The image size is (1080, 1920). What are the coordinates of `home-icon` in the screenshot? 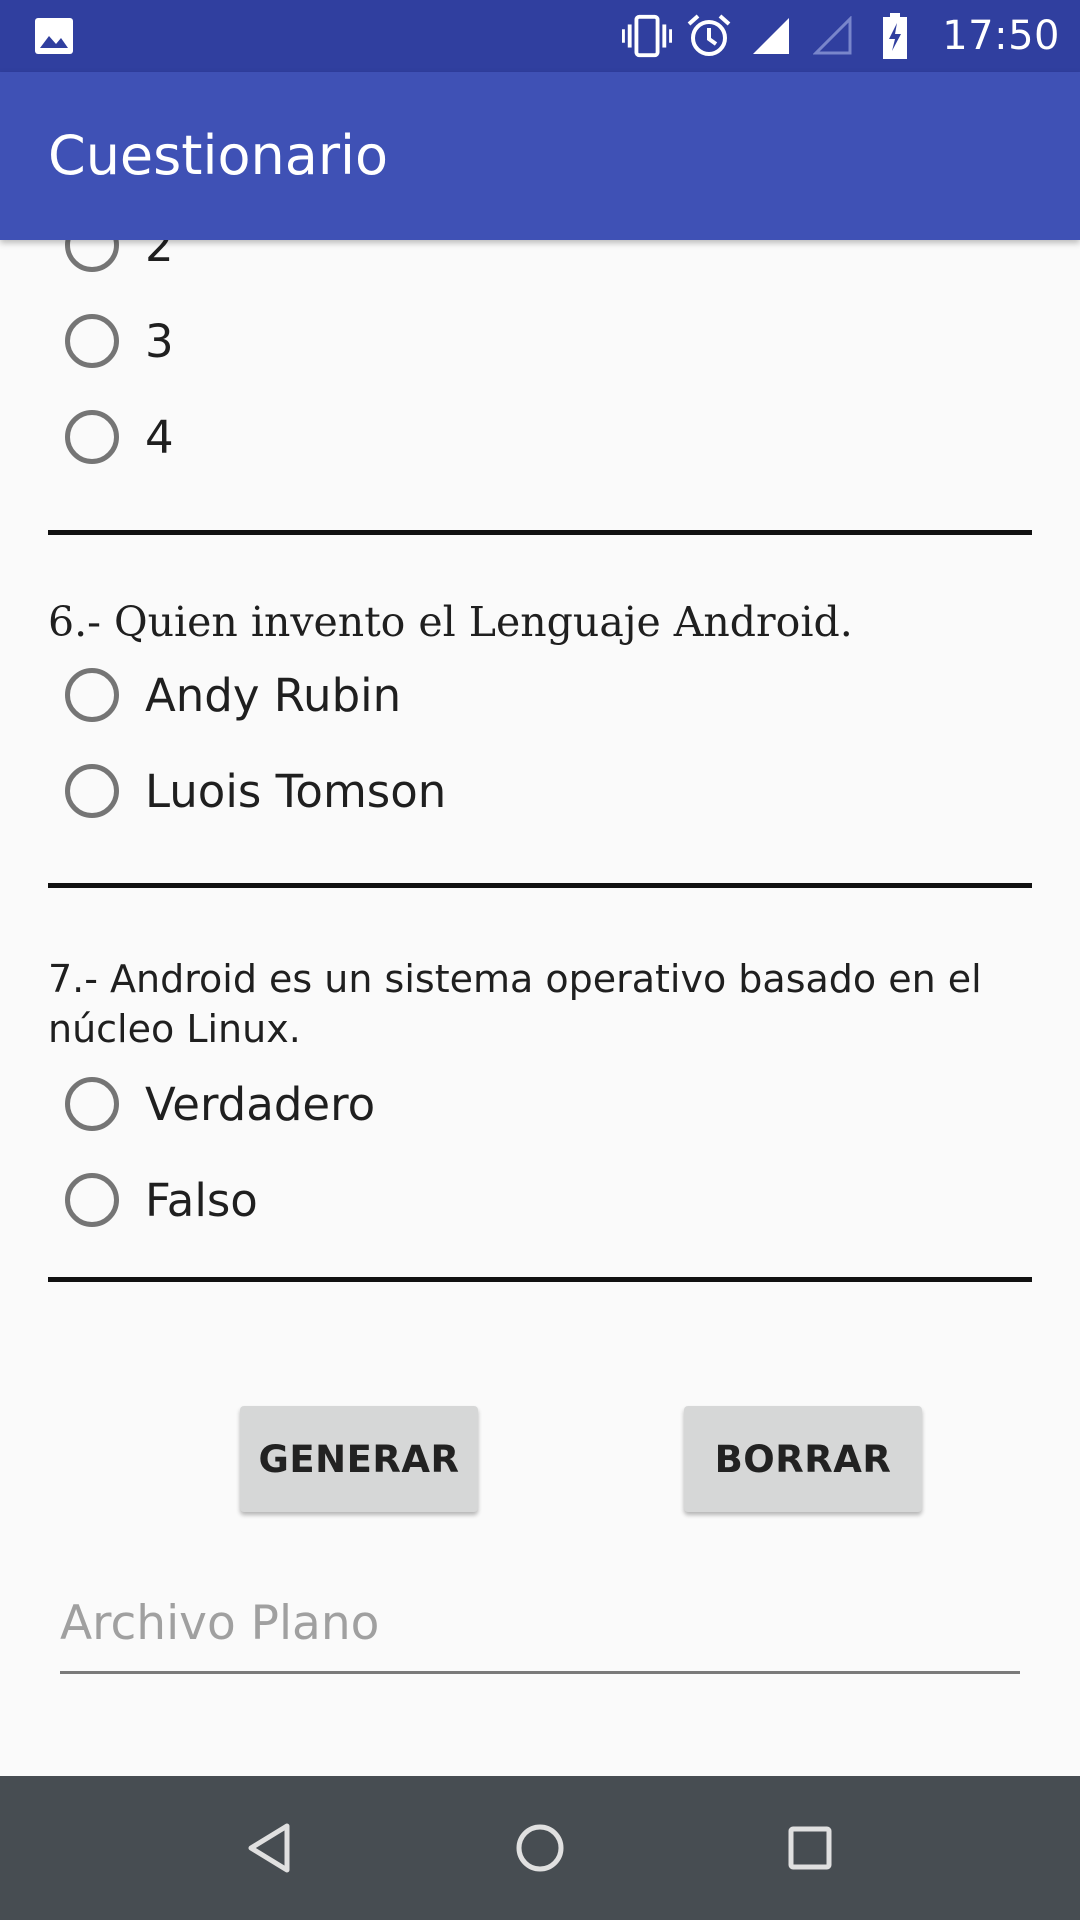 It's located at (540, 1848).